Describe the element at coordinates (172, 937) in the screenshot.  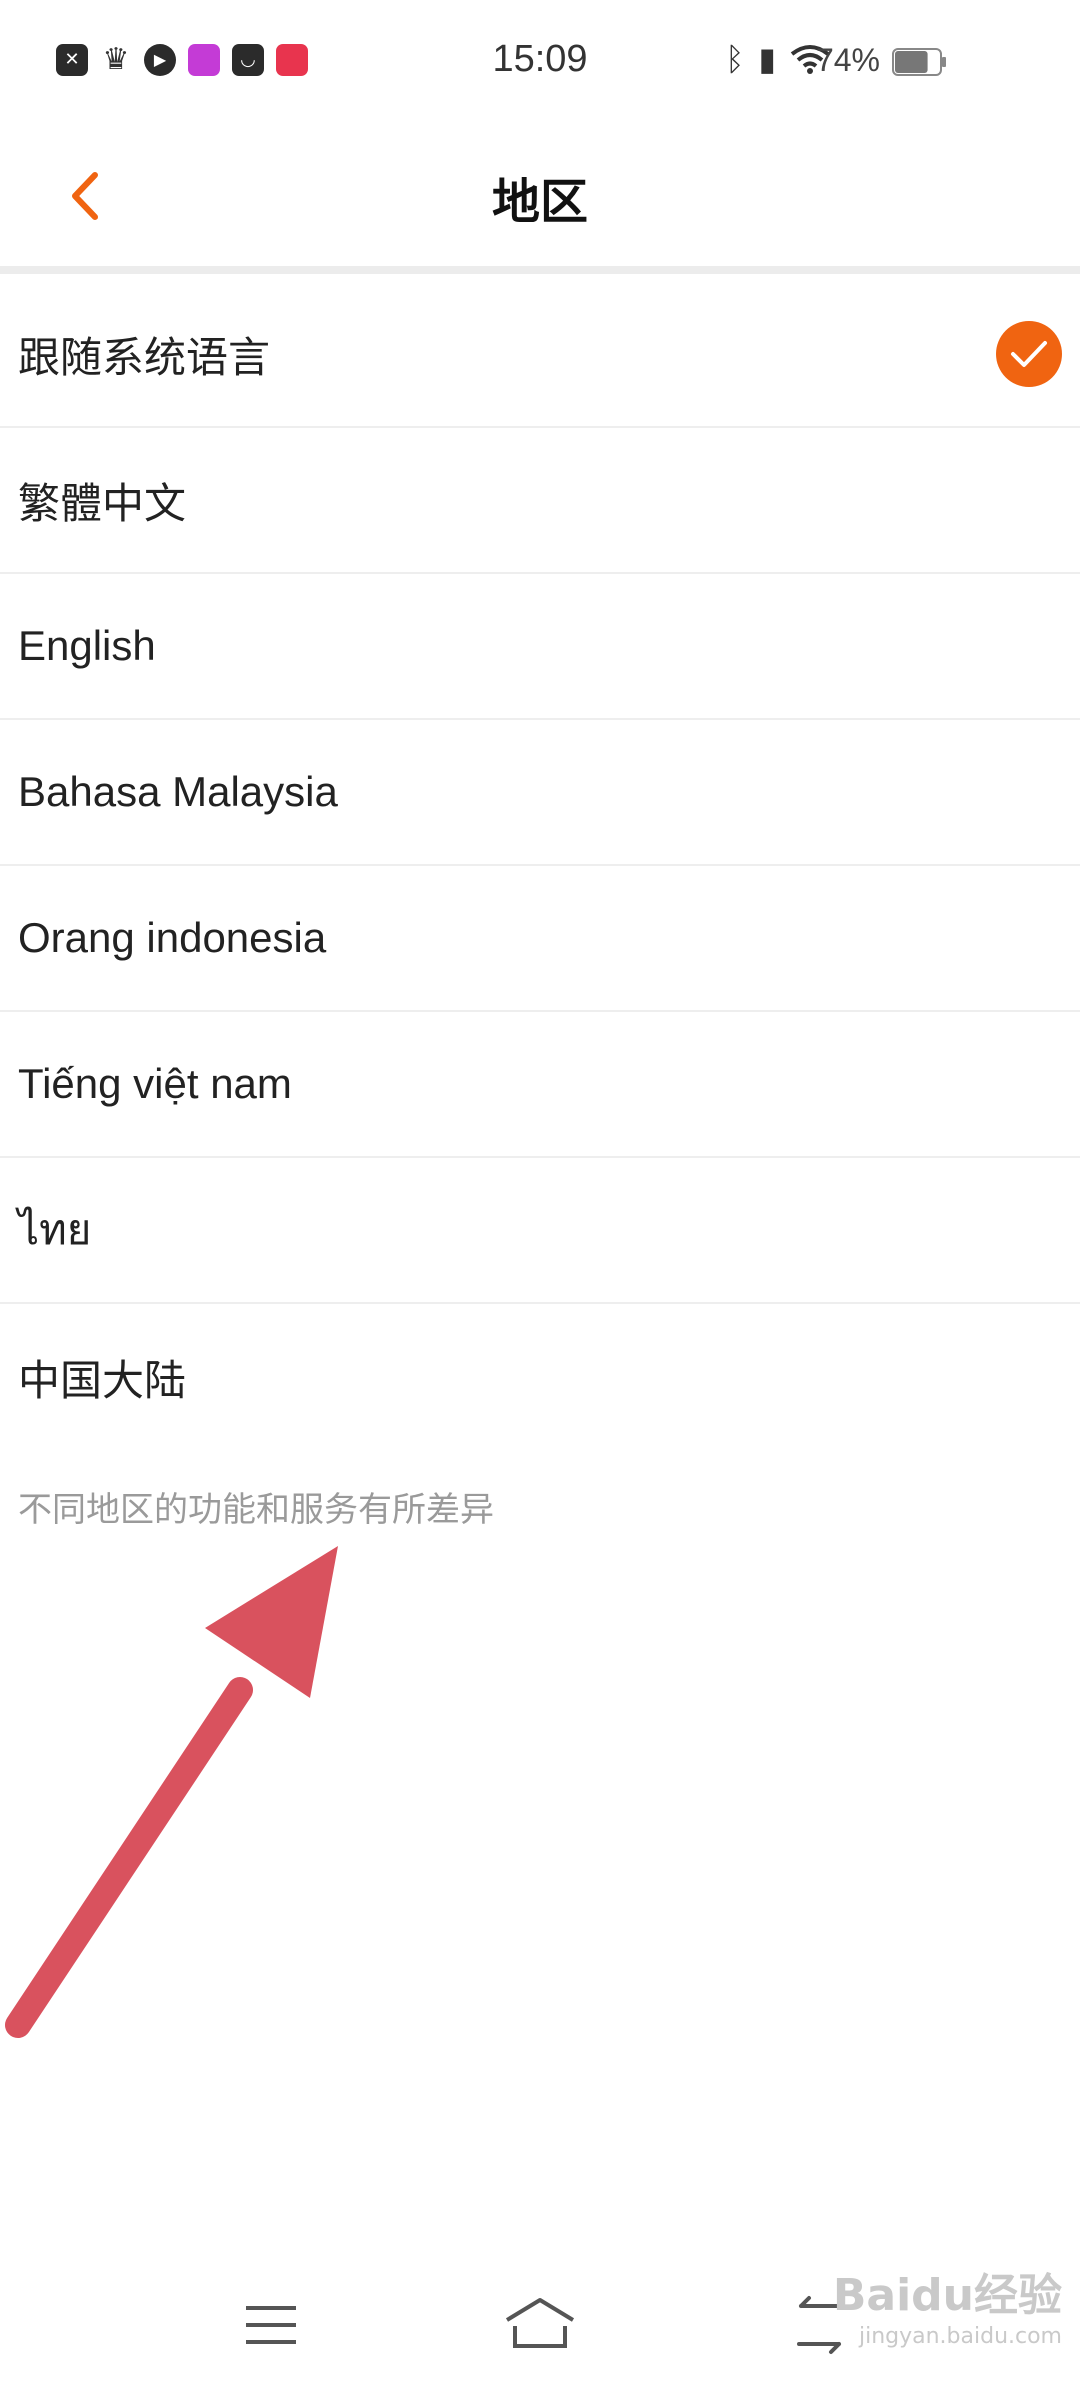
I see `option-label: Orang indonesia` at that location.